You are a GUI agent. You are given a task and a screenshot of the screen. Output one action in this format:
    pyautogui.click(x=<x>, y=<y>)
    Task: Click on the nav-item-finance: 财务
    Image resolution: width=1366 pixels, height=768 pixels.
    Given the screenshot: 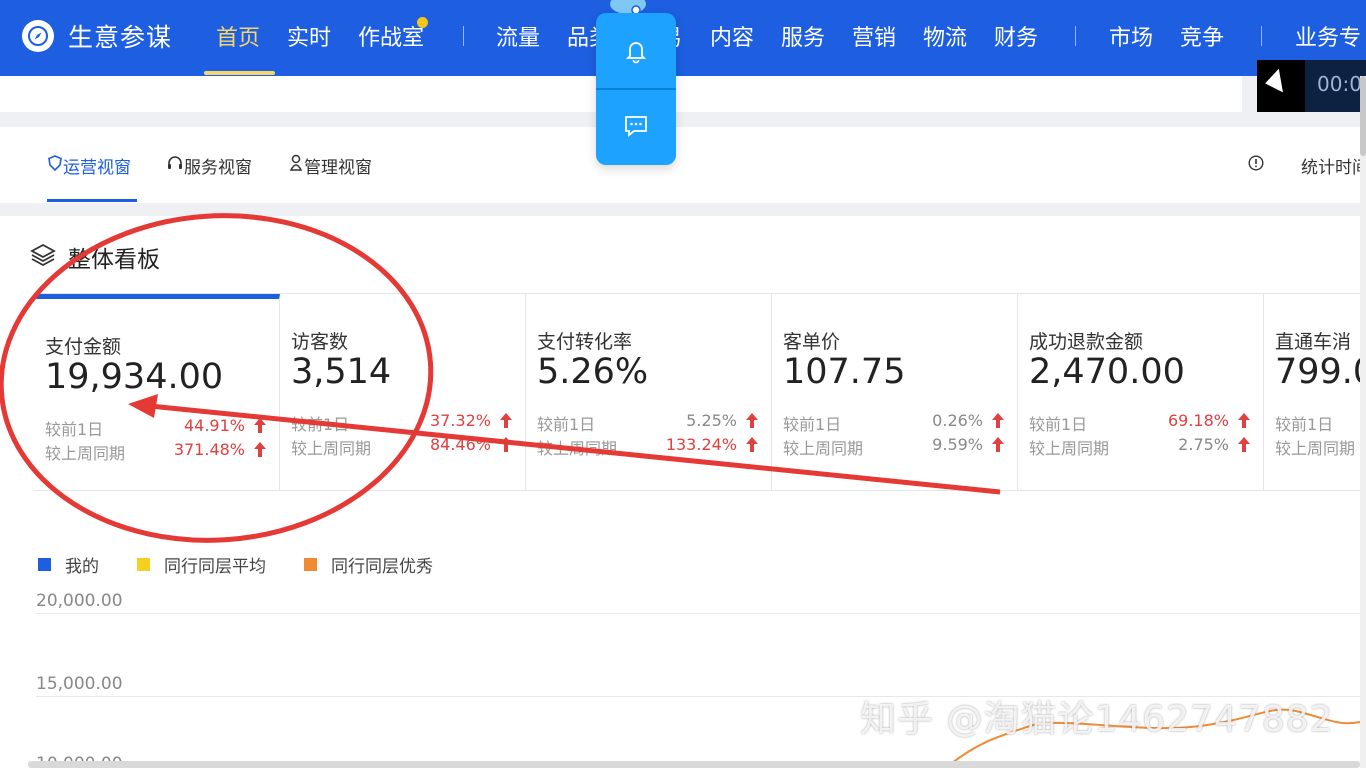 What is the action you would take?
    pyautogui.click(x=1016, y=36)
    